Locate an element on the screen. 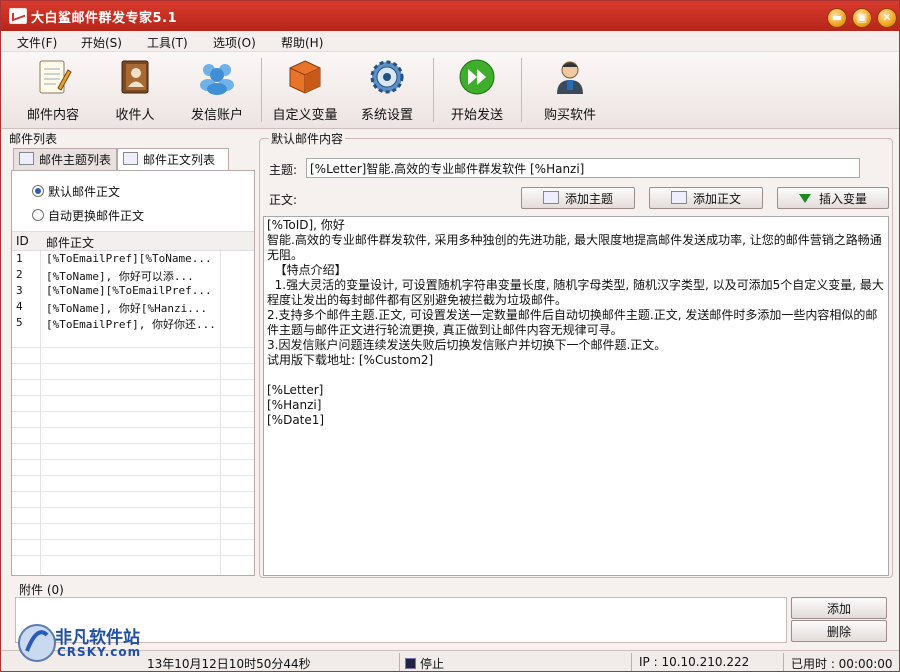 Image resolution: width=900 pixels, height=672 pixels. status-elapsed: 已用时 : 00:00:00 is located at coordinates (842, 664).